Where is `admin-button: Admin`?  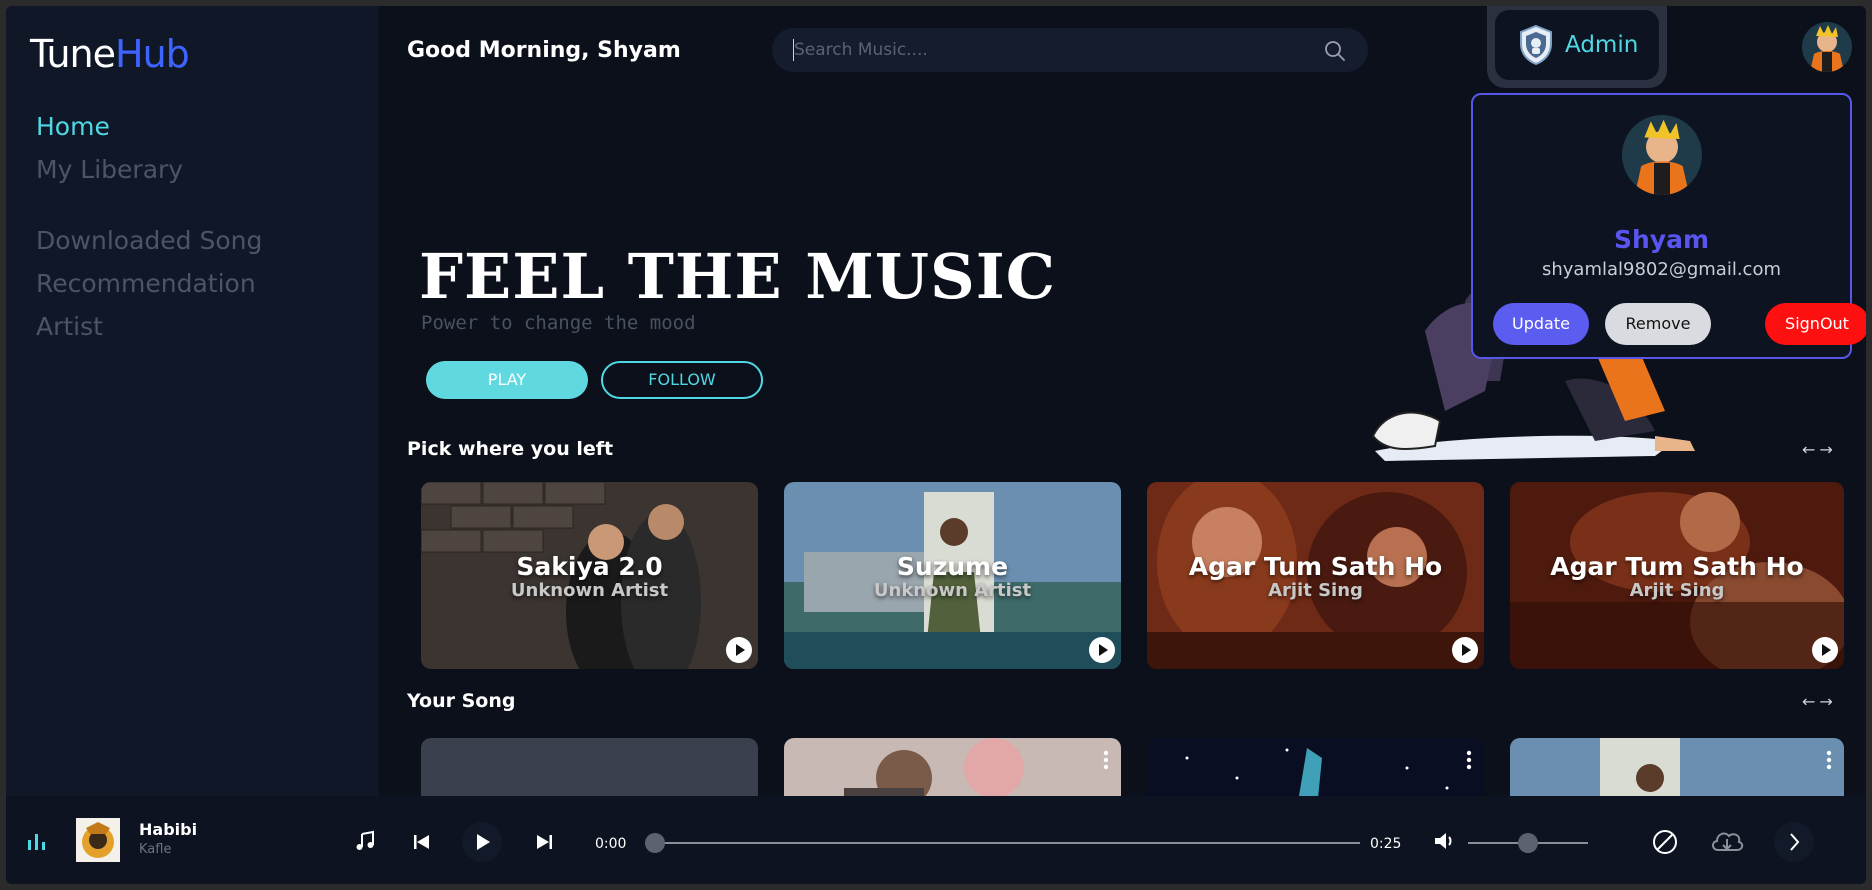 admin-button: Admin is located at coordinates (1577, 45).